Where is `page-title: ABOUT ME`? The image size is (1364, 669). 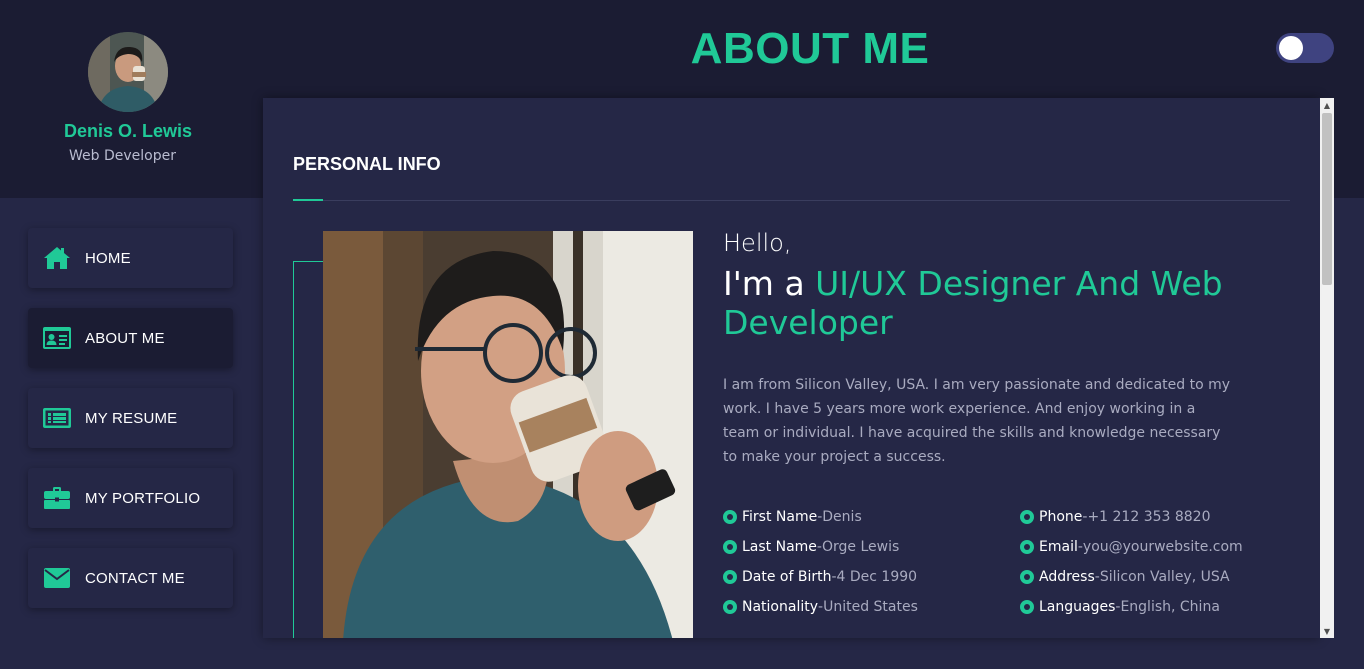
page-title: ABOUT ME is located at coordinates (810, 48).